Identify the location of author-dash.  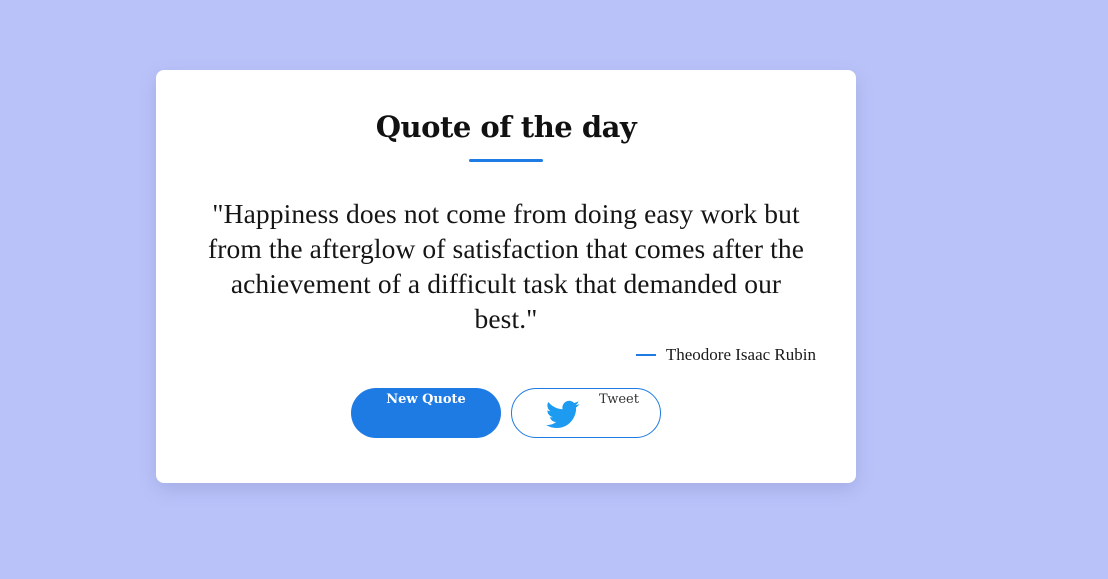
(645, 355).